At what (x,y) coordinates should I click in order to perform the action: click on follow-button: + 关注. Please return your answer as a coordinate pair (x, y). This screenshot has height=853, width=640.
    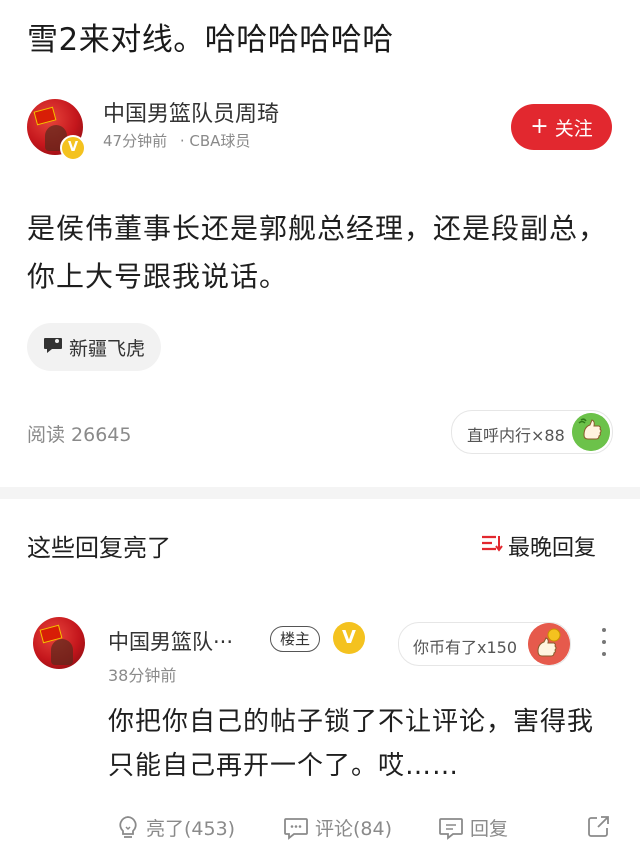
    Looking at the image, I should click on (561, 127).